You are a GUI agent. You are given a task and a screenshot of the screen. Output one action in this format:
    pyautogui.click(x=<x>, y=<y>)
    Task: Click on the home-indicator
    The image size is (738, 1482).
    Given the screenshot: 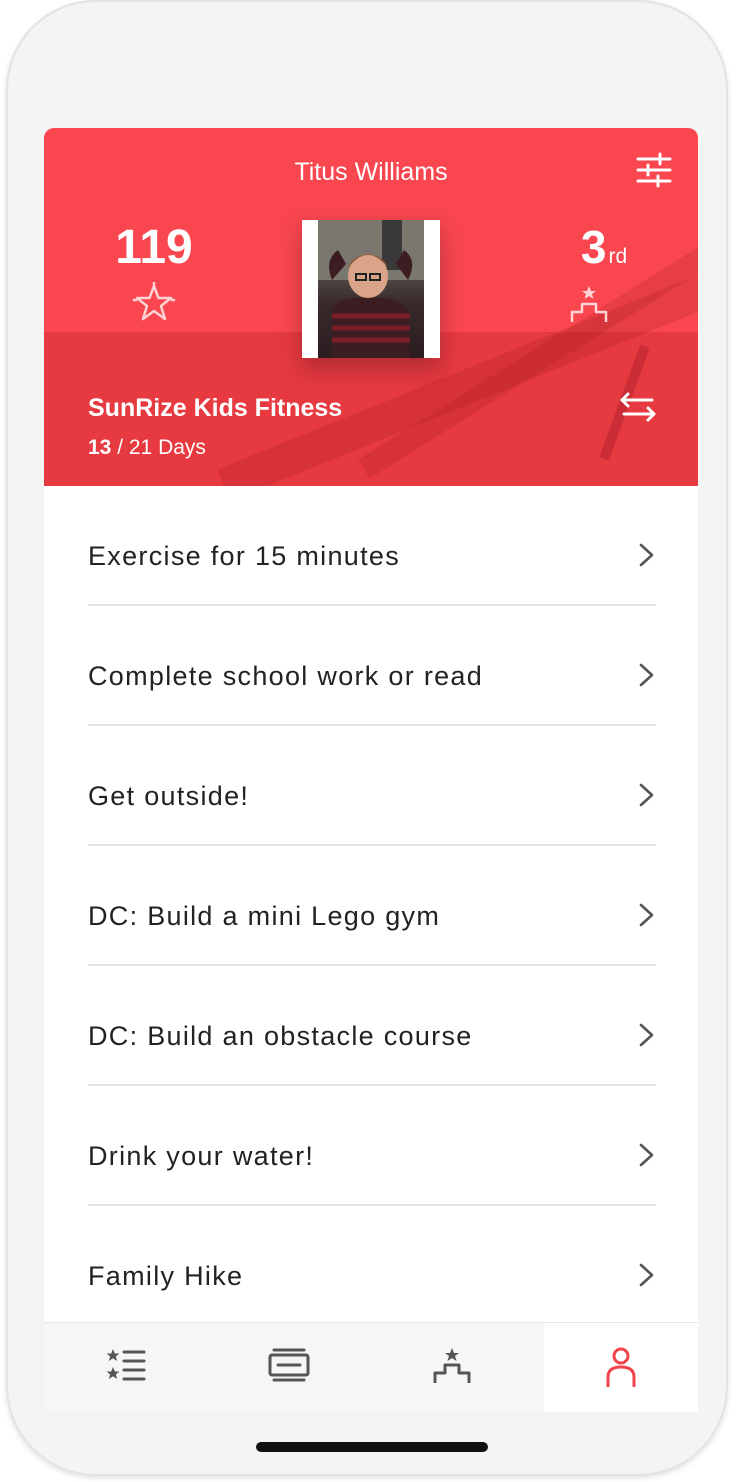 What is the action you would take?
    pyautogui.click(x=372, y=1447)
    